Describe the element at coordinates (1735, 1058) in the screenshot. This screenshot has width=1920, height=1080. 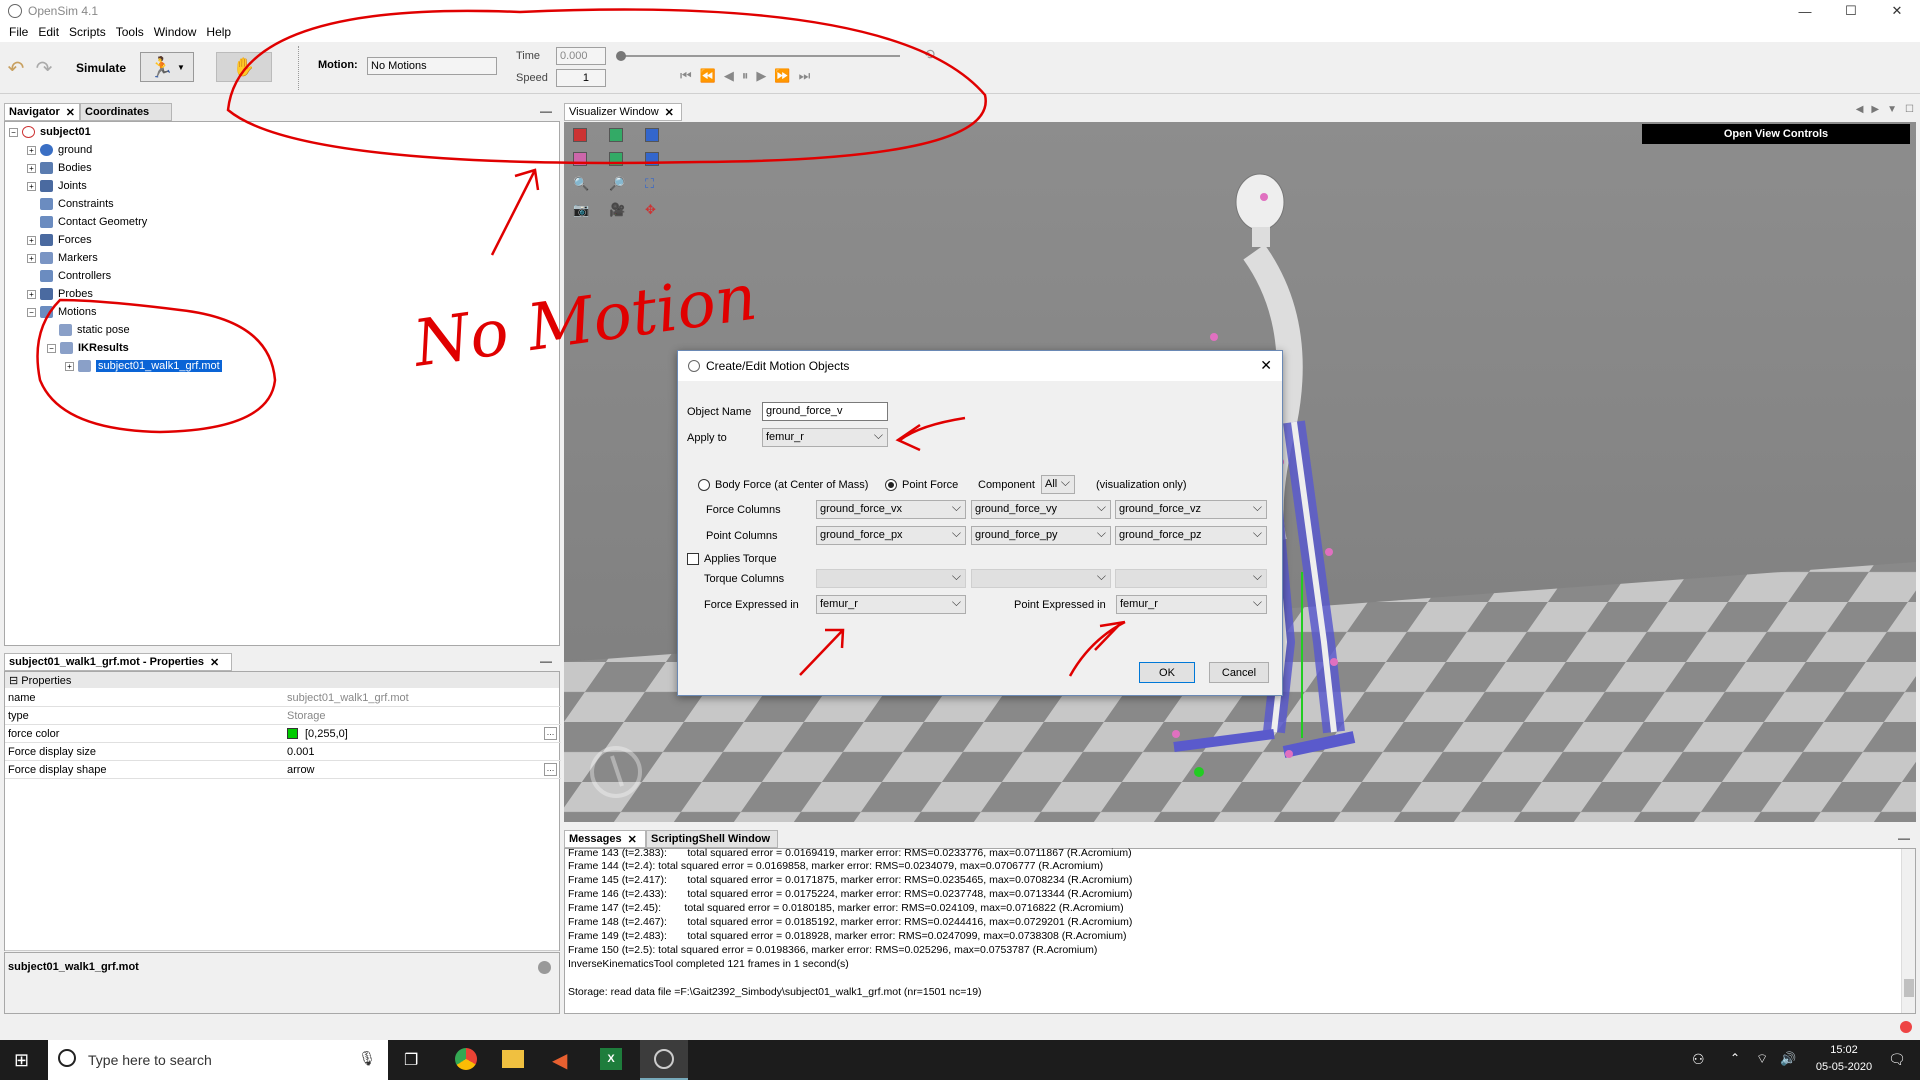
I see `chevron-up-icon: ⌃` at that location.